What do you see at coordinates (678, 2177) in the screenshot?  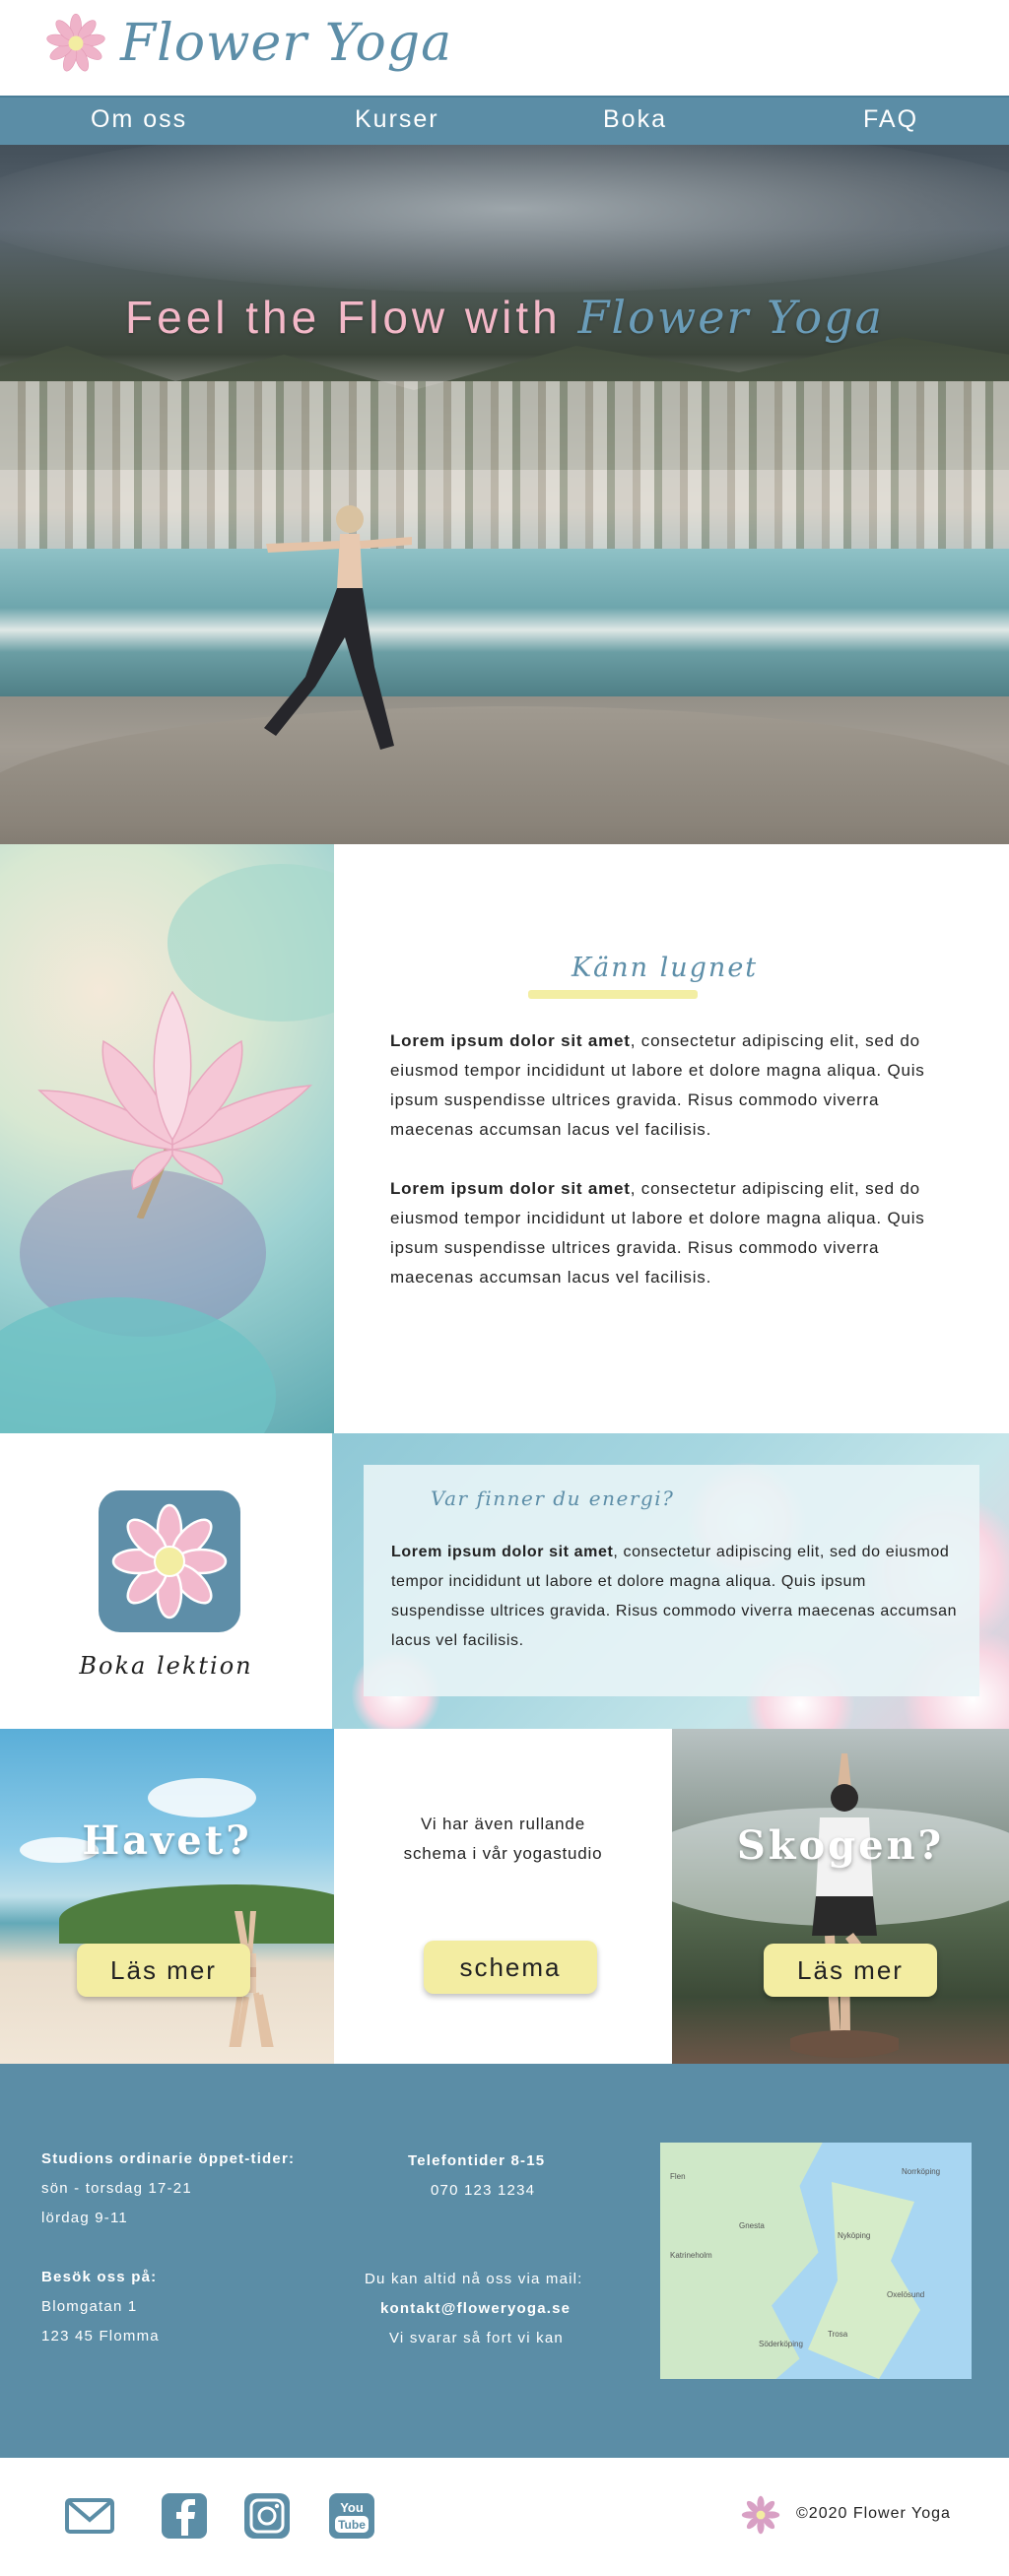 I see `map-label: Flen` at bounding box center [678, 2177].